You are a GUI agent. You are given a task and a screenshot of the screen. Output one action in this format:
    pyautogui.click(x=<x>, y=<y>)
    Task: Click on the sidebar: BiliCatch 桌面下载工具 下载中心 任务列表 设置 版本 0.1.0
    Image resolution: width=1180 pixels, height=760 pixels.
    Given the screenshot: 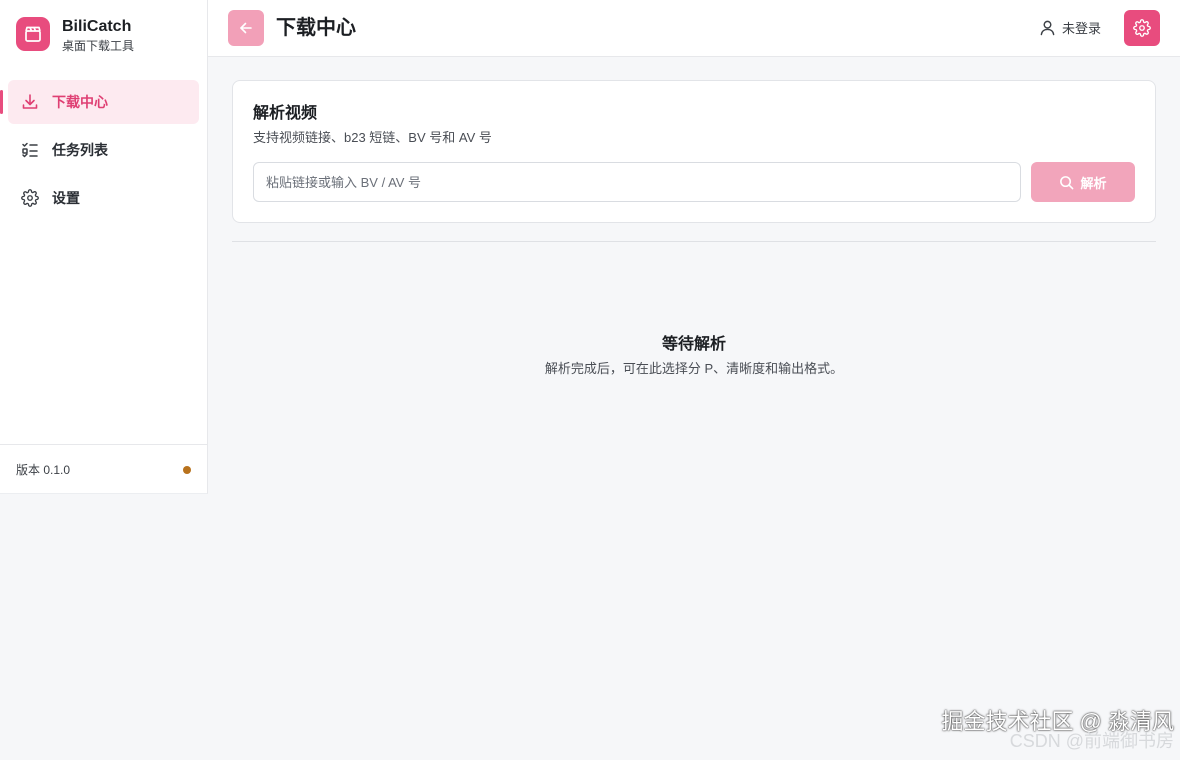 What is the action you would take?
    pyautogui.click(x=104, y=247)
    